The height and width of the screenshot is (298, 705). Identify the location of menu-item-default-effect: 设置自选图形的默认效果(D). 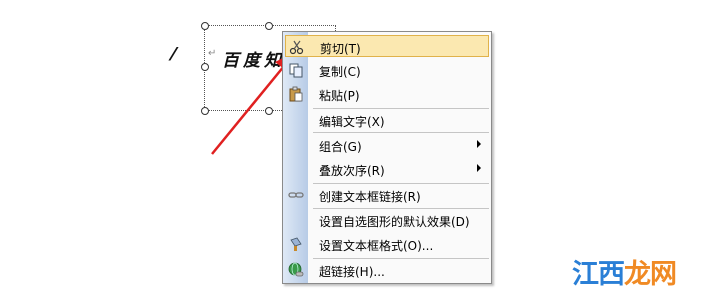
(387, 220).